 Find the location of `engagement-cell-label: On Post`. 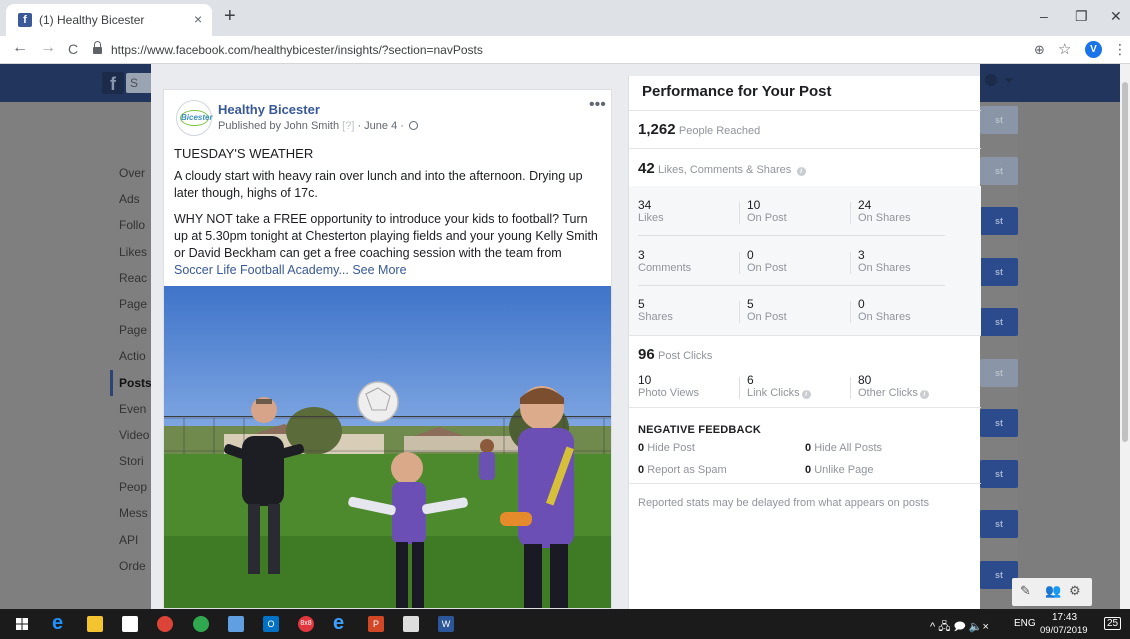

engagement-cell-label: On Post is located at coordinates (767, 267).